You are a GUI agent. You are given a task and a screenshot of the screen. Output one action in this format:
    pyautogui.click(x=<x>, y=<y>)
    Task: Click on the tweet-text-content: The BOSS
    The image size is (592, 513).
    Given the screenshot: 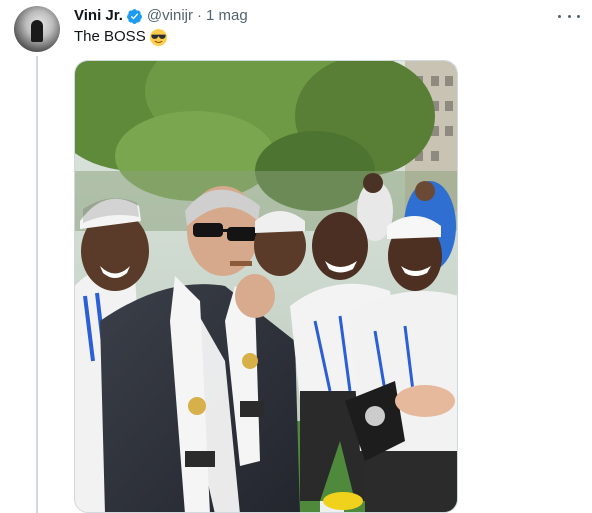 What is the action you would take?
    pyautogui.click(x=110, y=36)
    